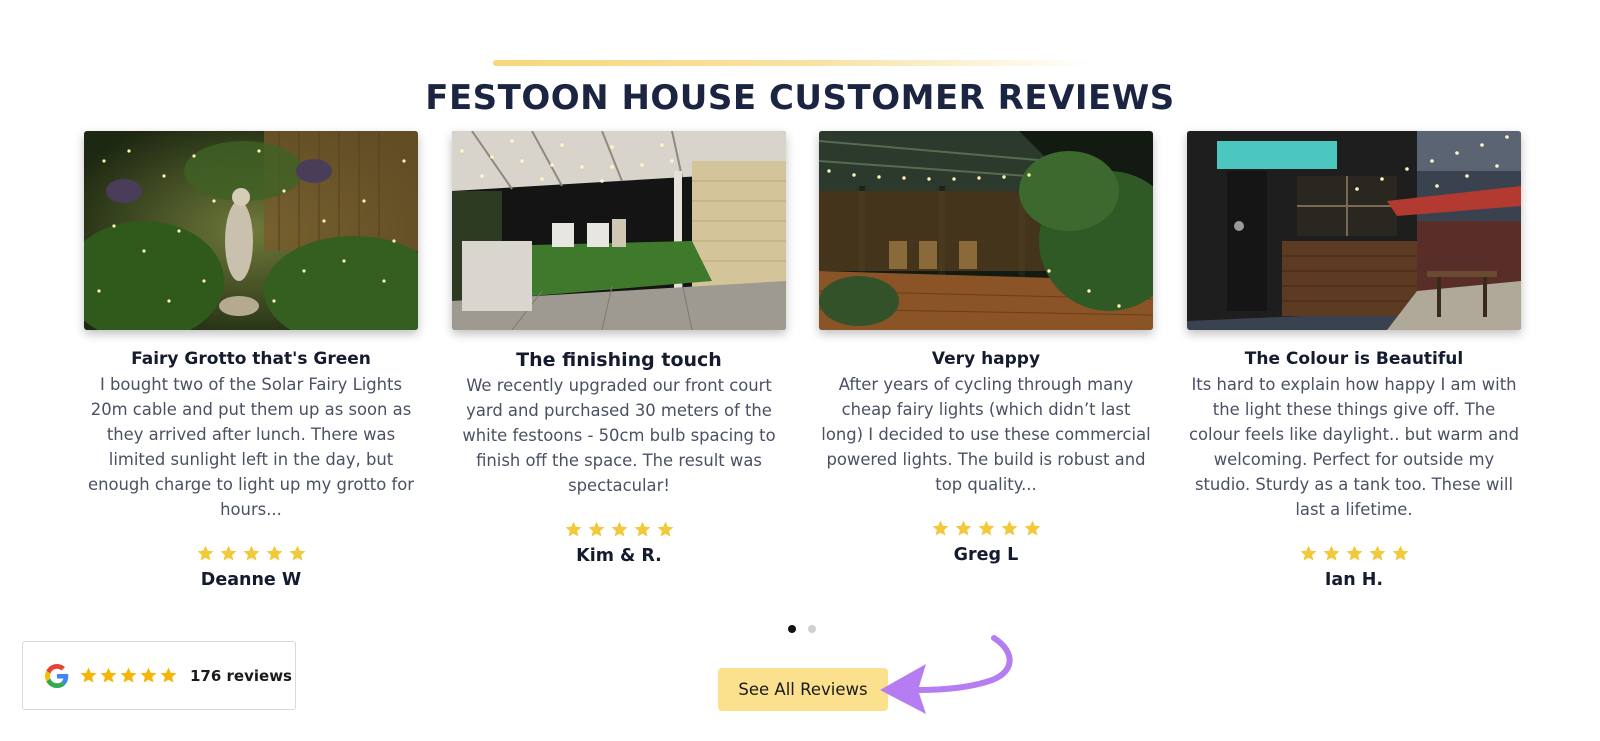 The width and height of the screenshot is (1600, 741). I want to click on review-title: The finishing touch, so click(619, 360).